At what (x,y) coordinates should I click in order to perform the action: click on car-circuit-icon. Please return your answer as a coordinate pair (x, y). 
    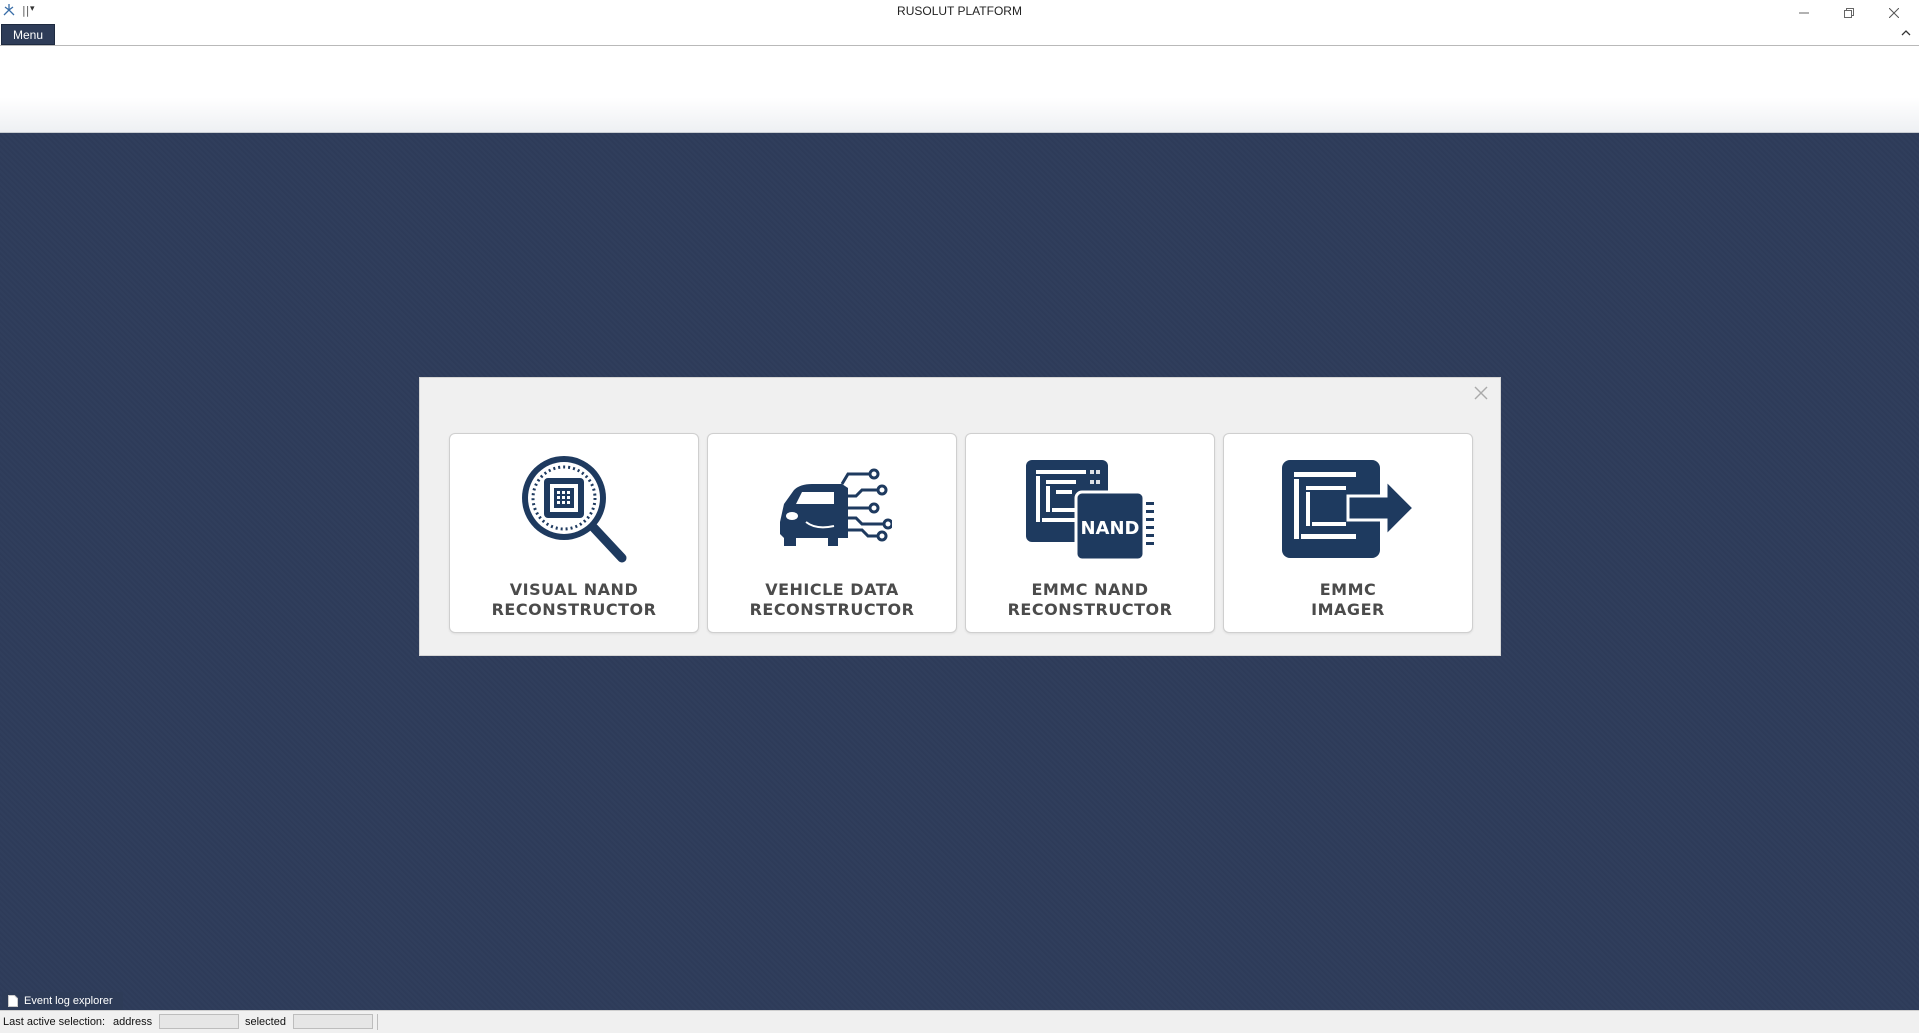
    Looking at the image, I should click on (836, 507).